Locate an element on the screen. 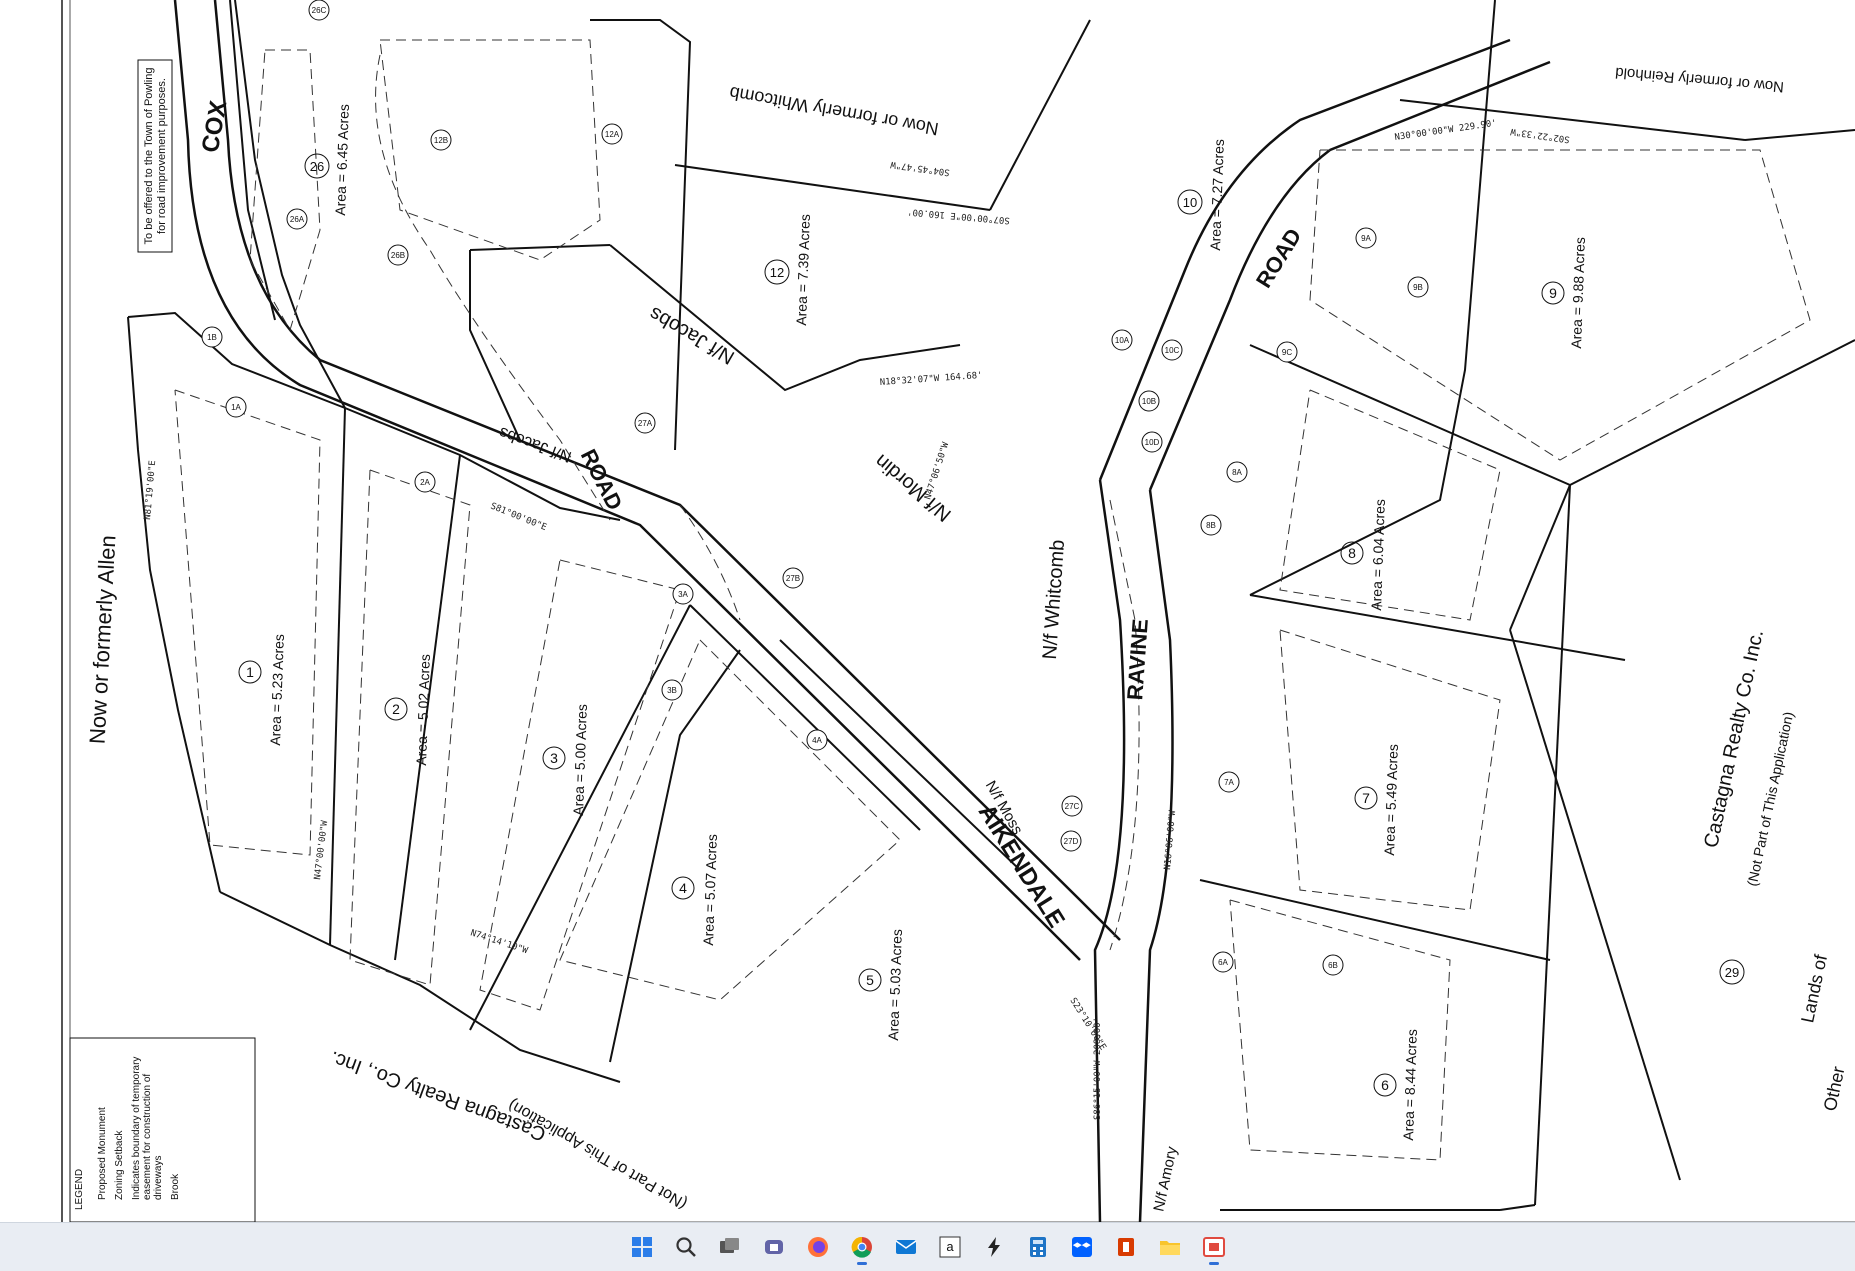 The image size is (1855, 1271). mail-icon is located at coordinates (905, 1247).